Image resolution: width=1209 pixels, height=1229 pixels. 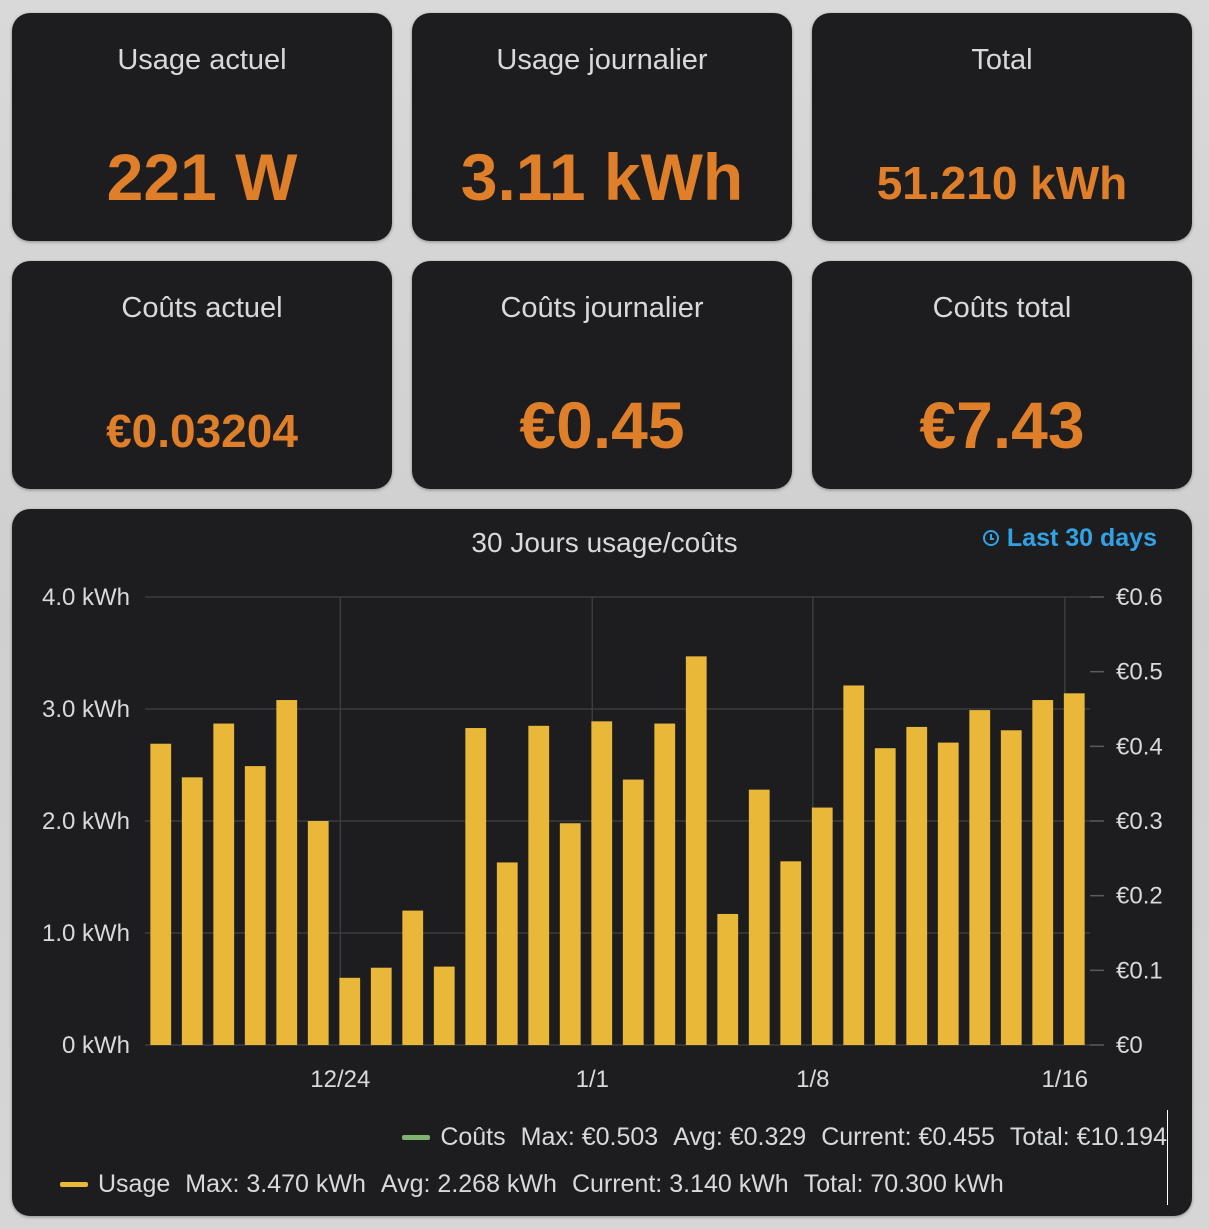 I want to click on legend-divider, so click(x=1167, y=1157).